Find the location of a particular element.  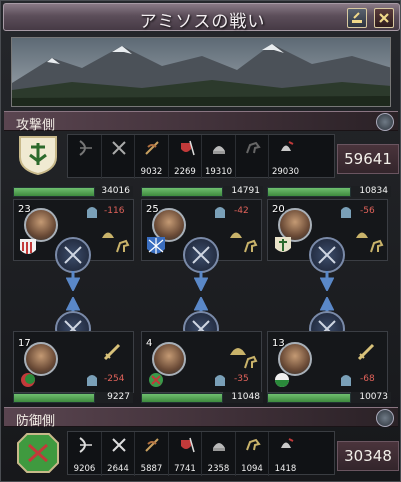

defender-flank-left-strength: 9227 is located at coordinates (114, 397).